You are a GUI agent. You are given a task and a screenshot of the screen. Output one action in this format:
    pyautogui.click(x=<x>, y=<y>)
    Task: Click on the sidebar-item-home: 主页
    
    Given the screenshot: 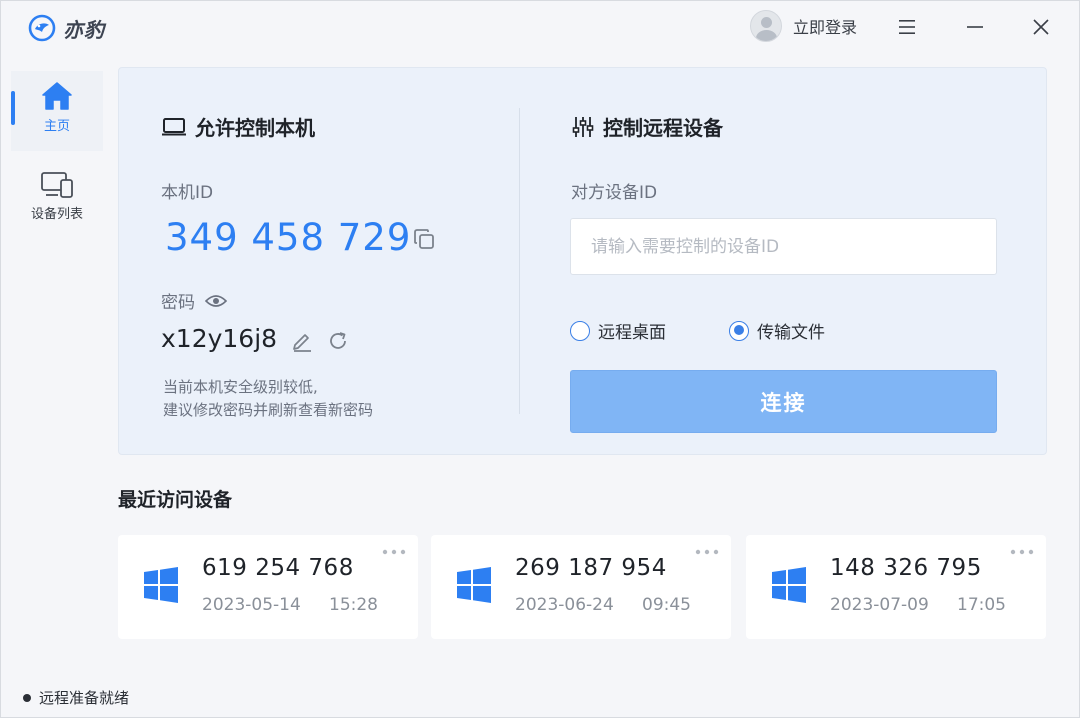 What is the action you would take?
    pyautogui.click(x=57, y=111)
    